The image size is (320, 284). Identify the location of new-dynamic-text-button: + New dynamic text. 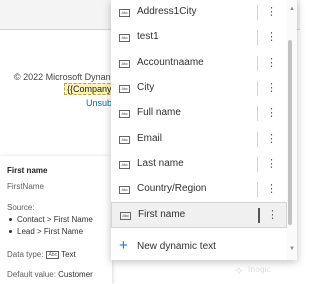
(199, 247).